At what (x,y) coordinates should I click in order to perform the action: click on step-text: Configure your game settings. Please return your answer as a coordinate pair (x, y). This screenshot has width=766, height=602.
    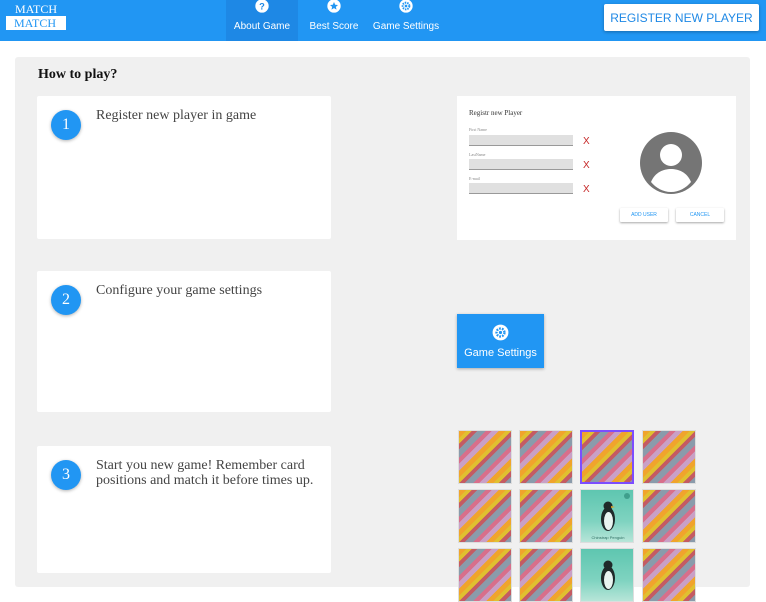
    Looking at the image, I should click on (179, 290).